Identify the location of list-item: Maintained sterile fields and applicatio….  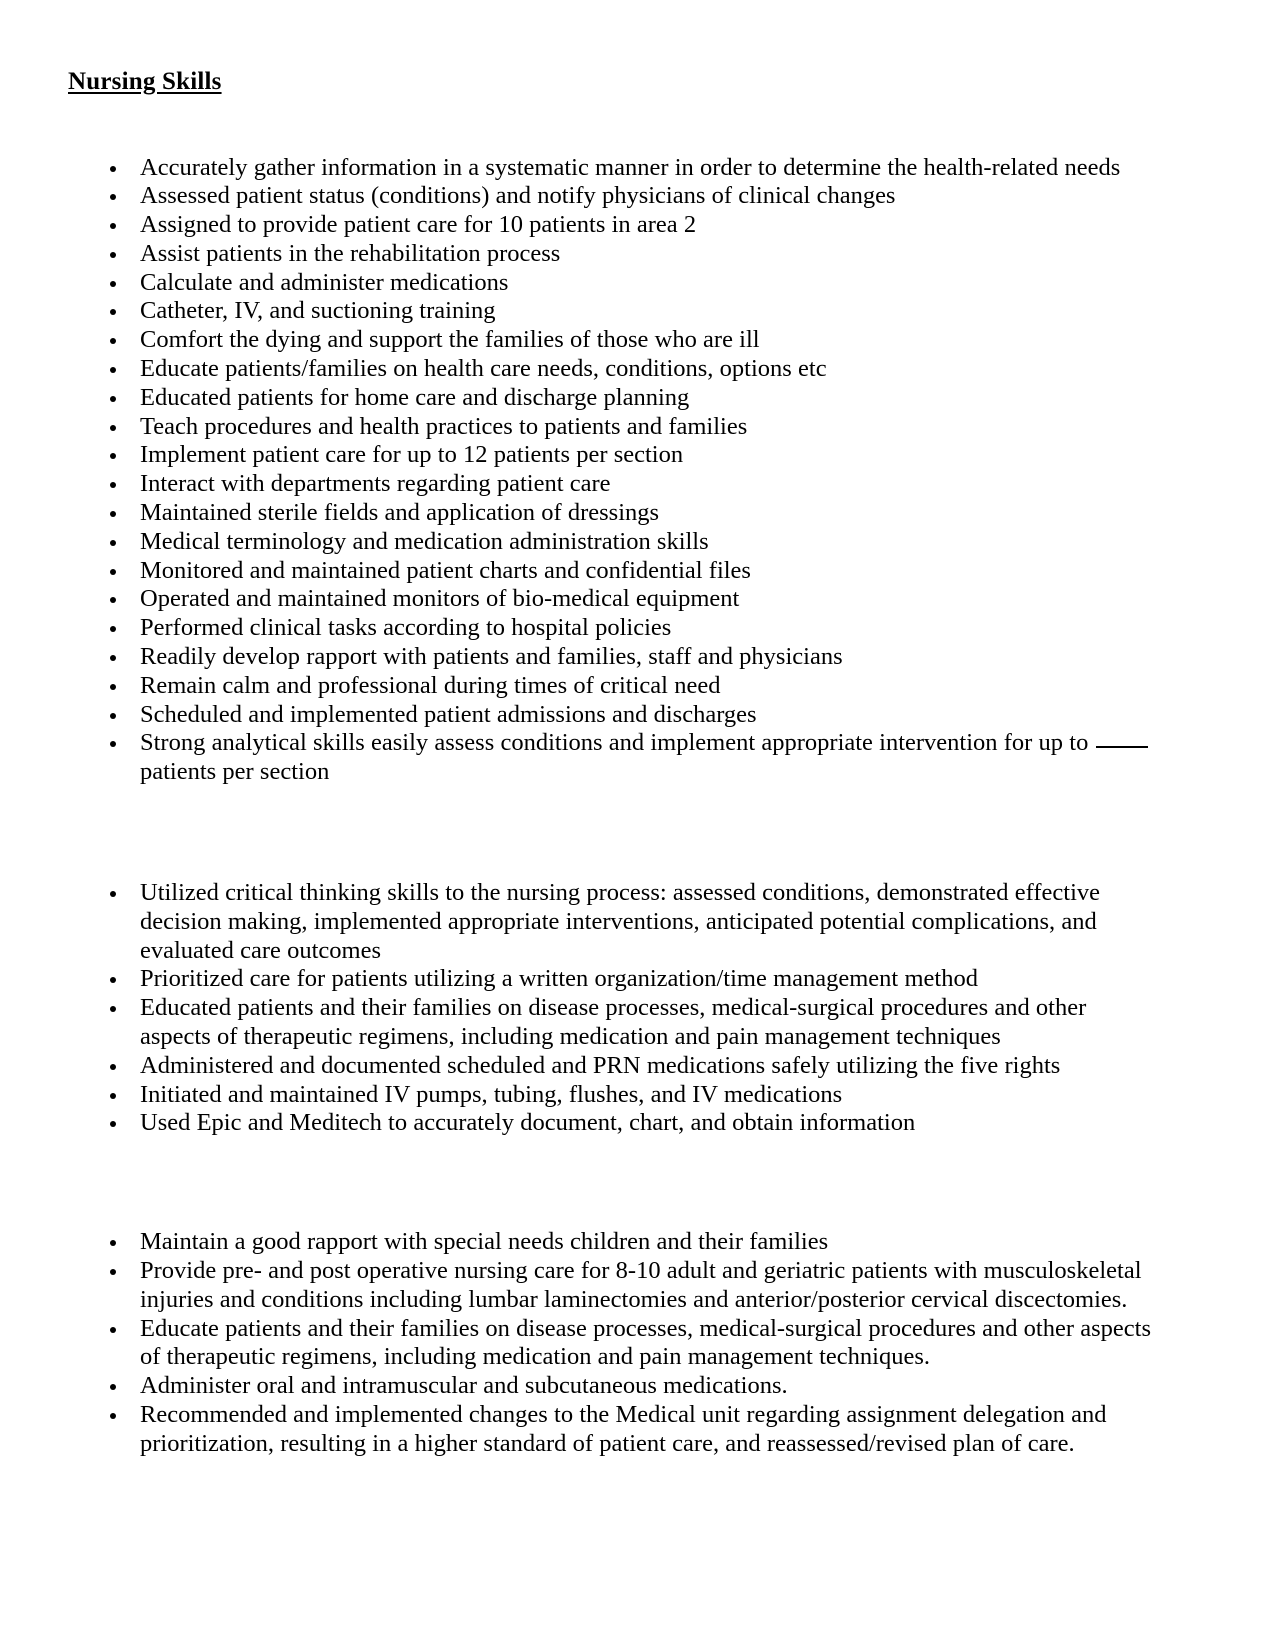
(613, 513).